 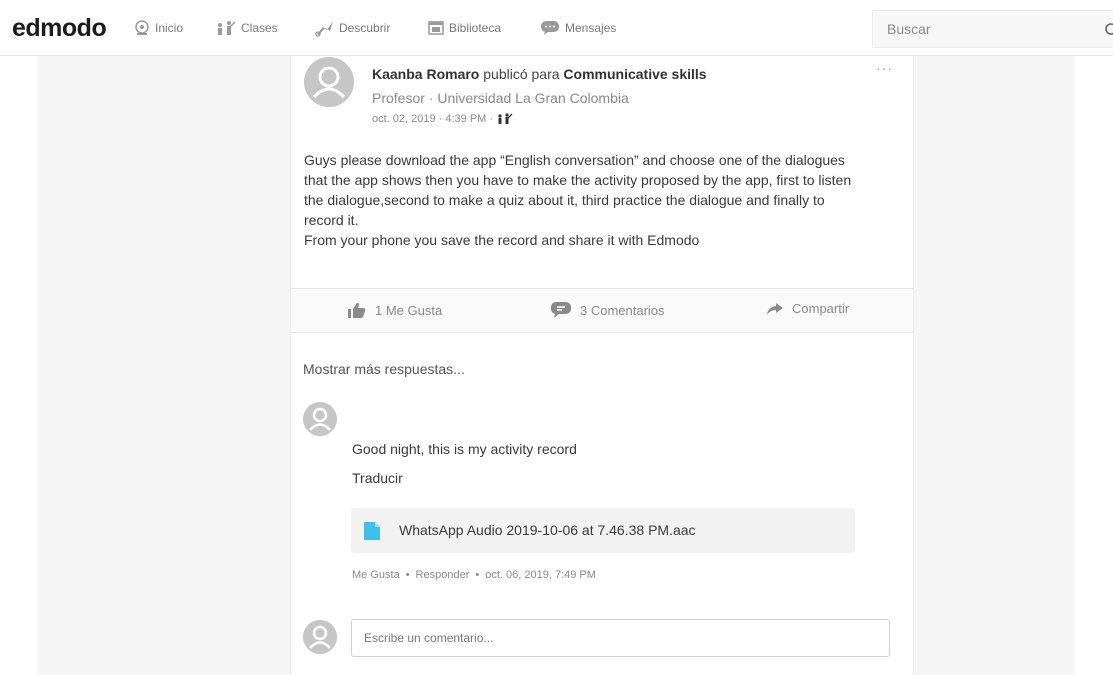 I want to click on nav-item-inicio: Inicio, so click(x=158, y=28).